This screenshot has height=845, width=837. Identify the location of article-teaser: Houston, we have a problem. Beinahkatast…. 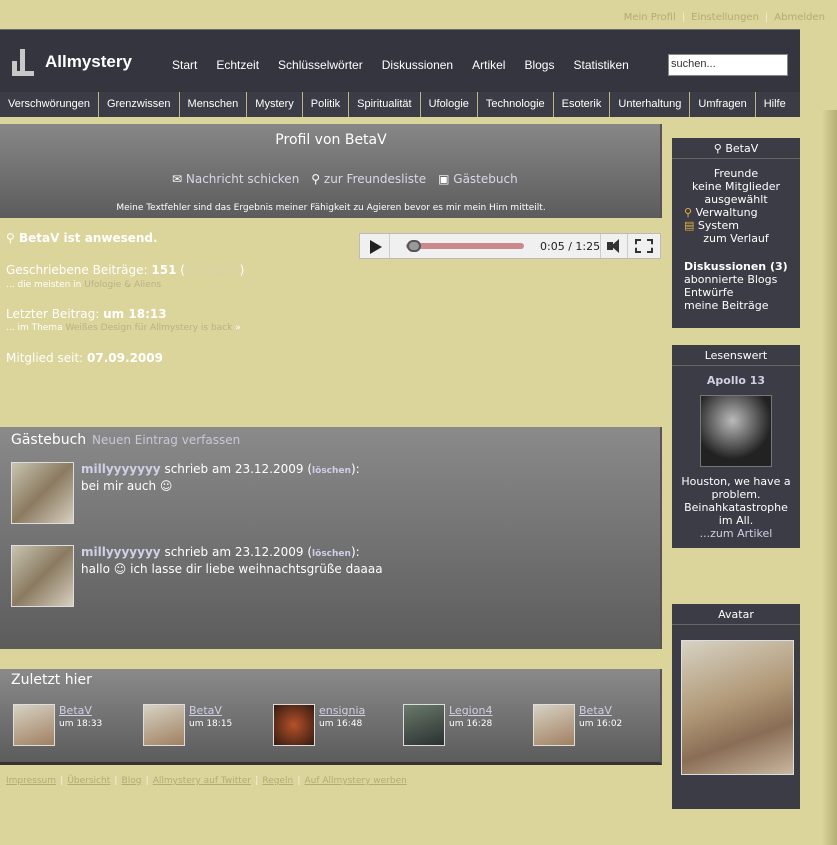
(736, 501).